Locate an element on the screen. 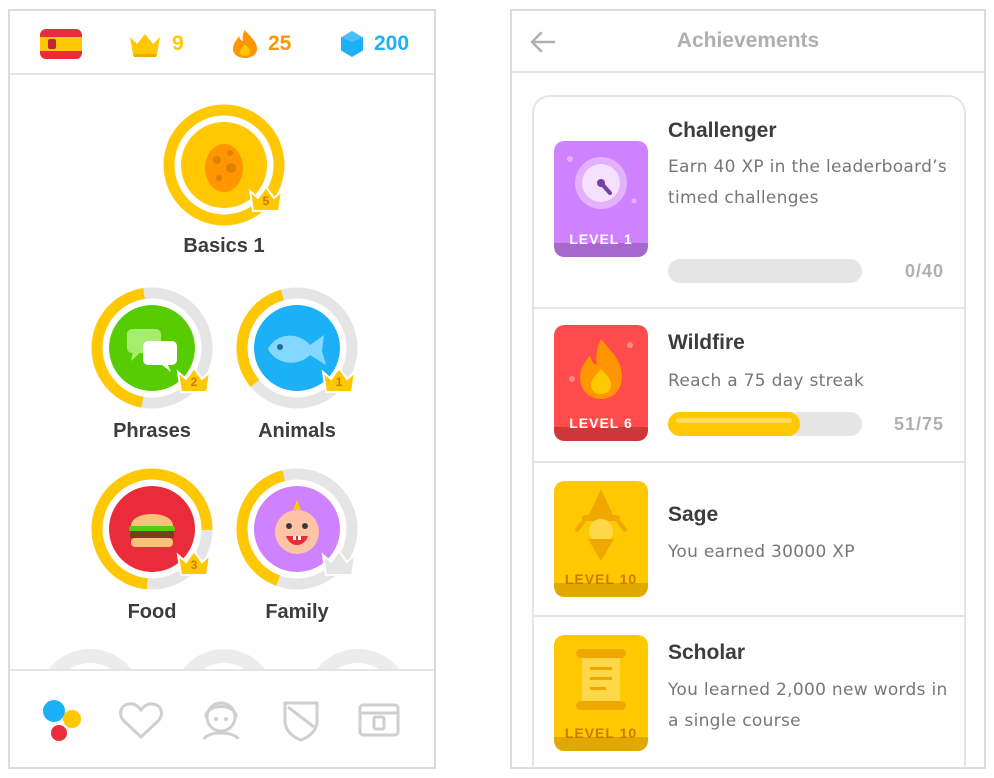 The image size is (994, 778). crowns-counter: 9 is located at coordinates (156, 44).